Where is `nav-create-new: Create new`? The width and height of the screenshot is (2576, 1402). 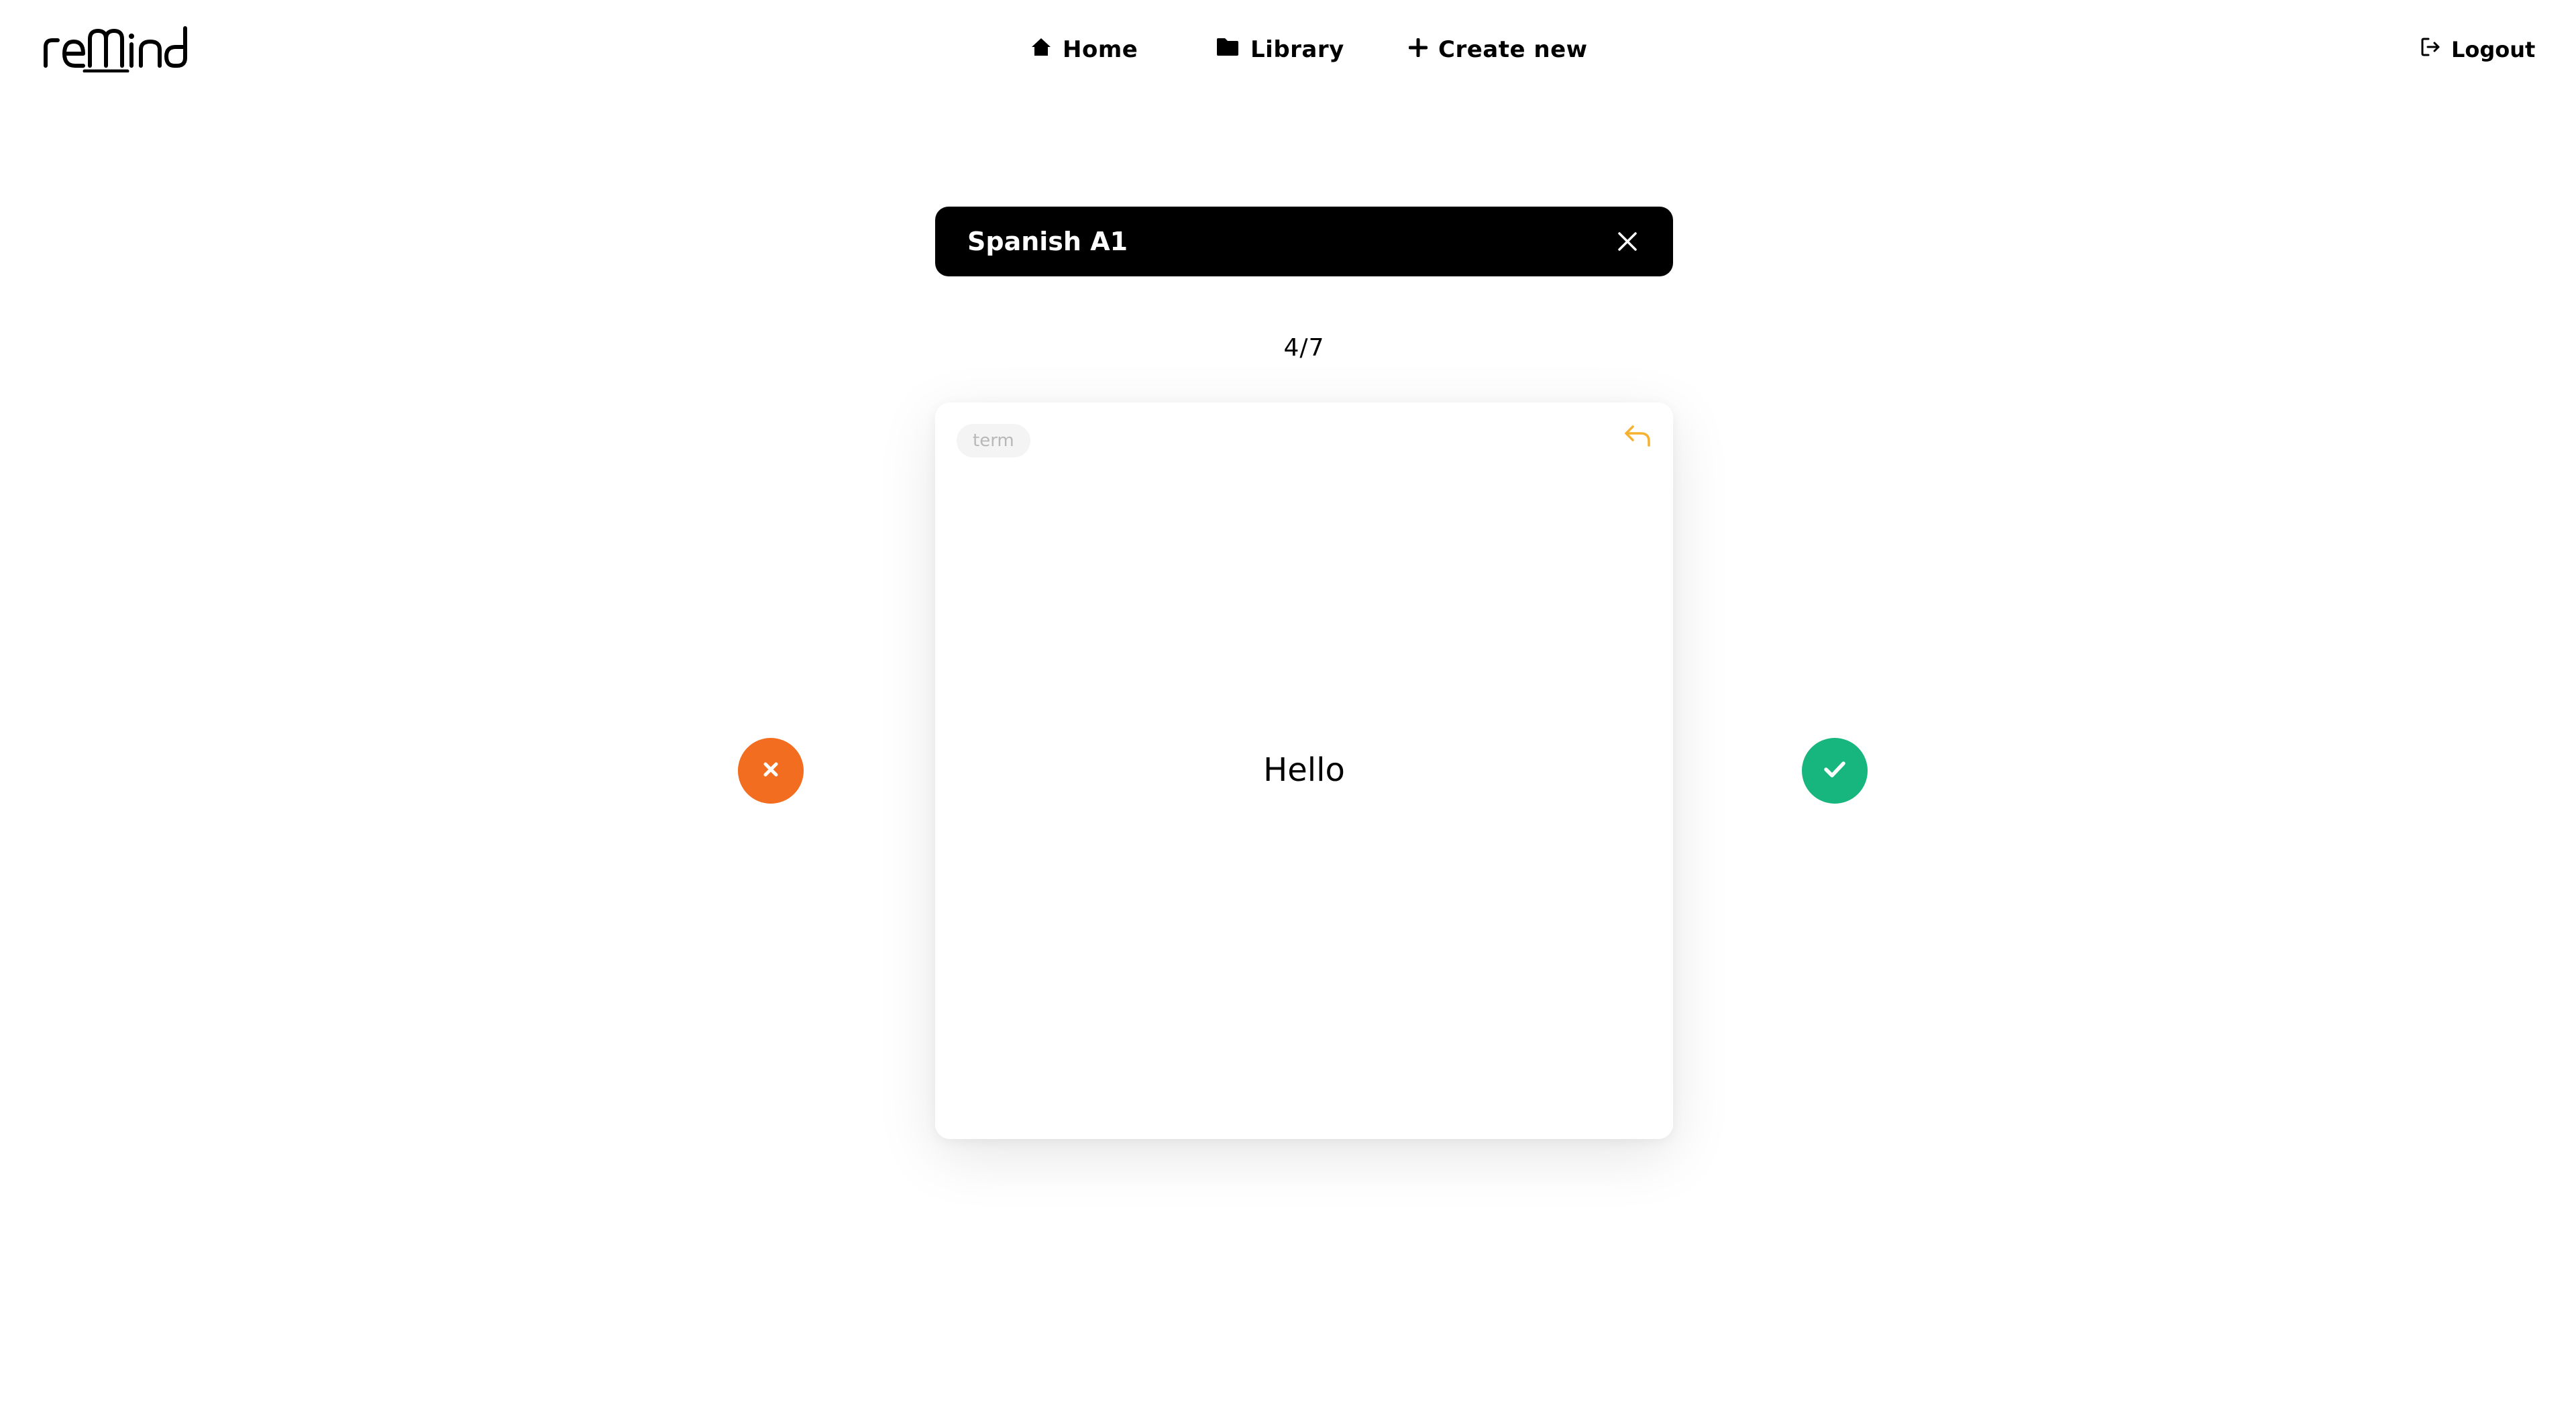 nav-create-new: Create new is located at coordinates (1498, 50).